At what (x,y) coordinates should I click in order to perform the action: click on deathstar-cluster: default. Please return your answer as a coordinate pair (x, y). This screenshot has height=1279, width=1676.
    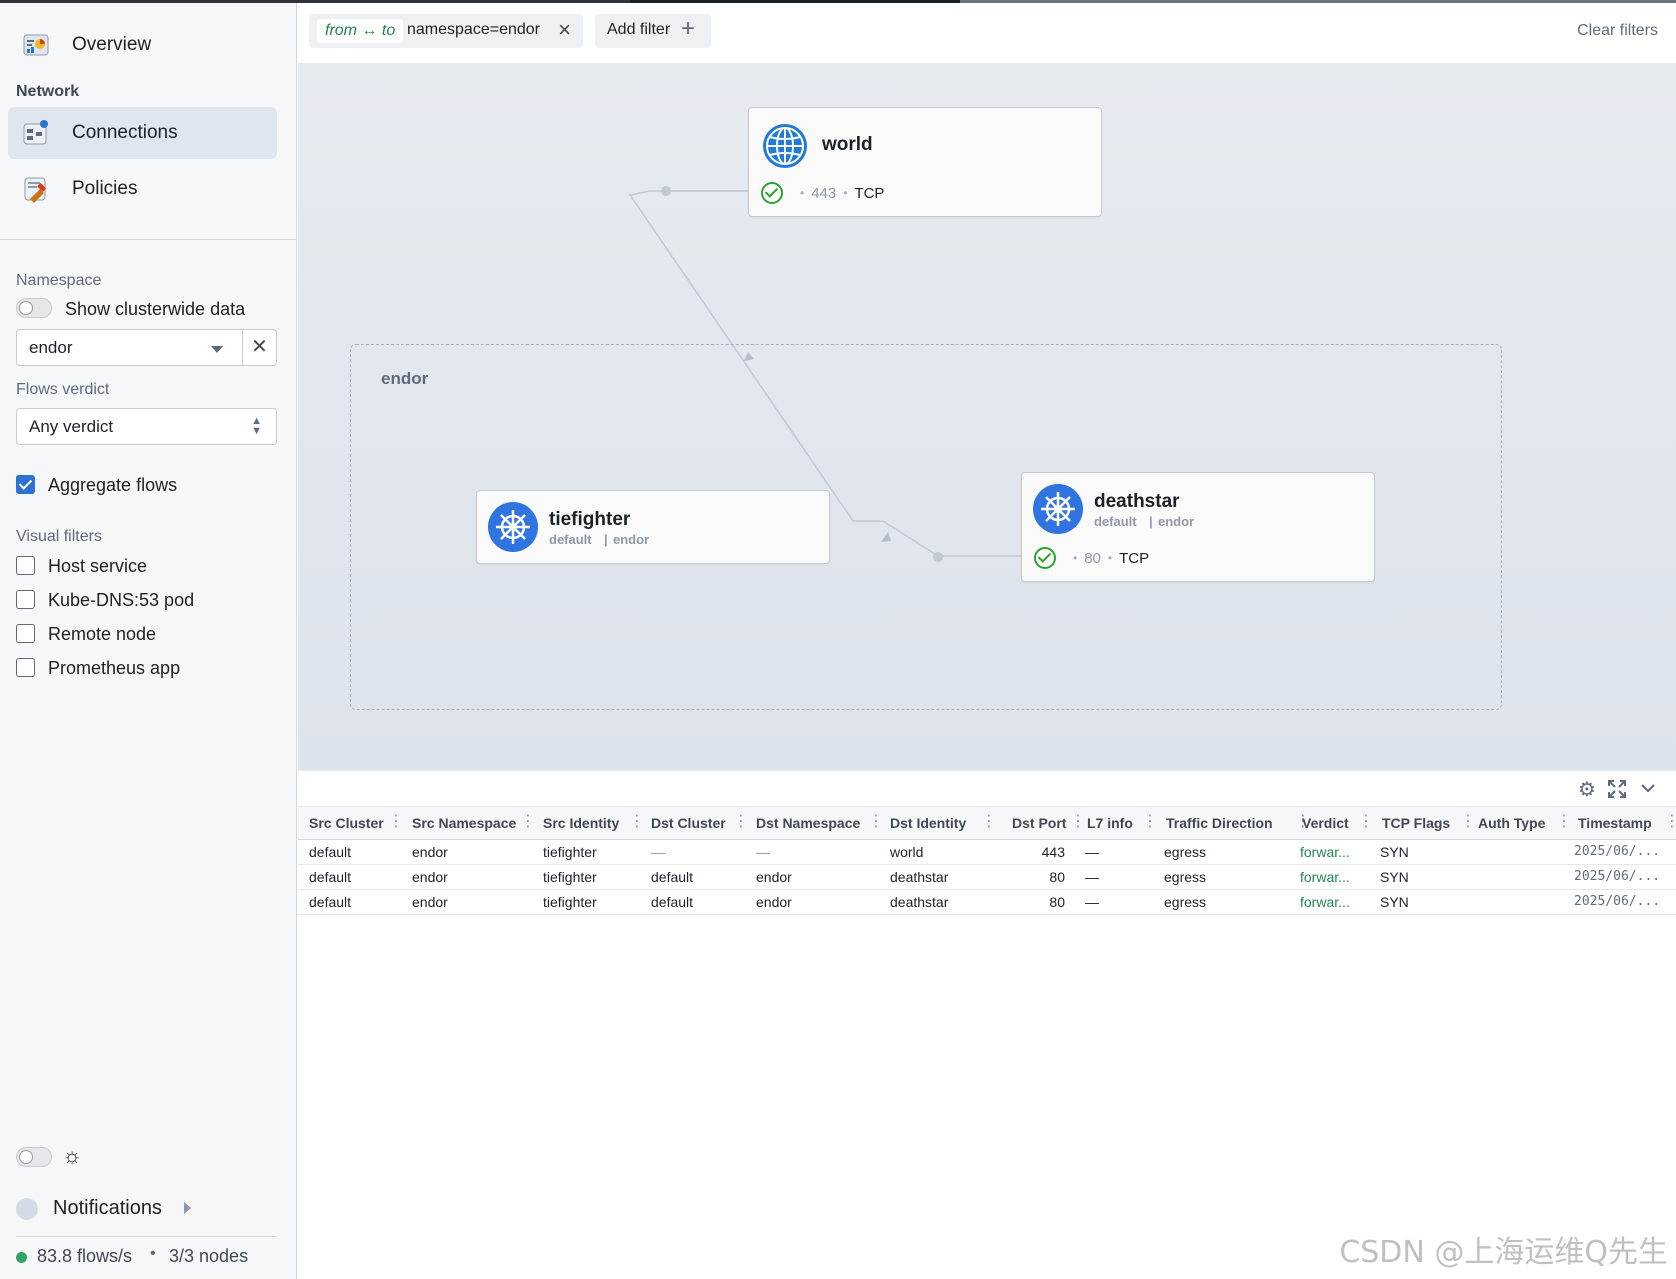
    Looking at the image, I should click on (1115, 521).